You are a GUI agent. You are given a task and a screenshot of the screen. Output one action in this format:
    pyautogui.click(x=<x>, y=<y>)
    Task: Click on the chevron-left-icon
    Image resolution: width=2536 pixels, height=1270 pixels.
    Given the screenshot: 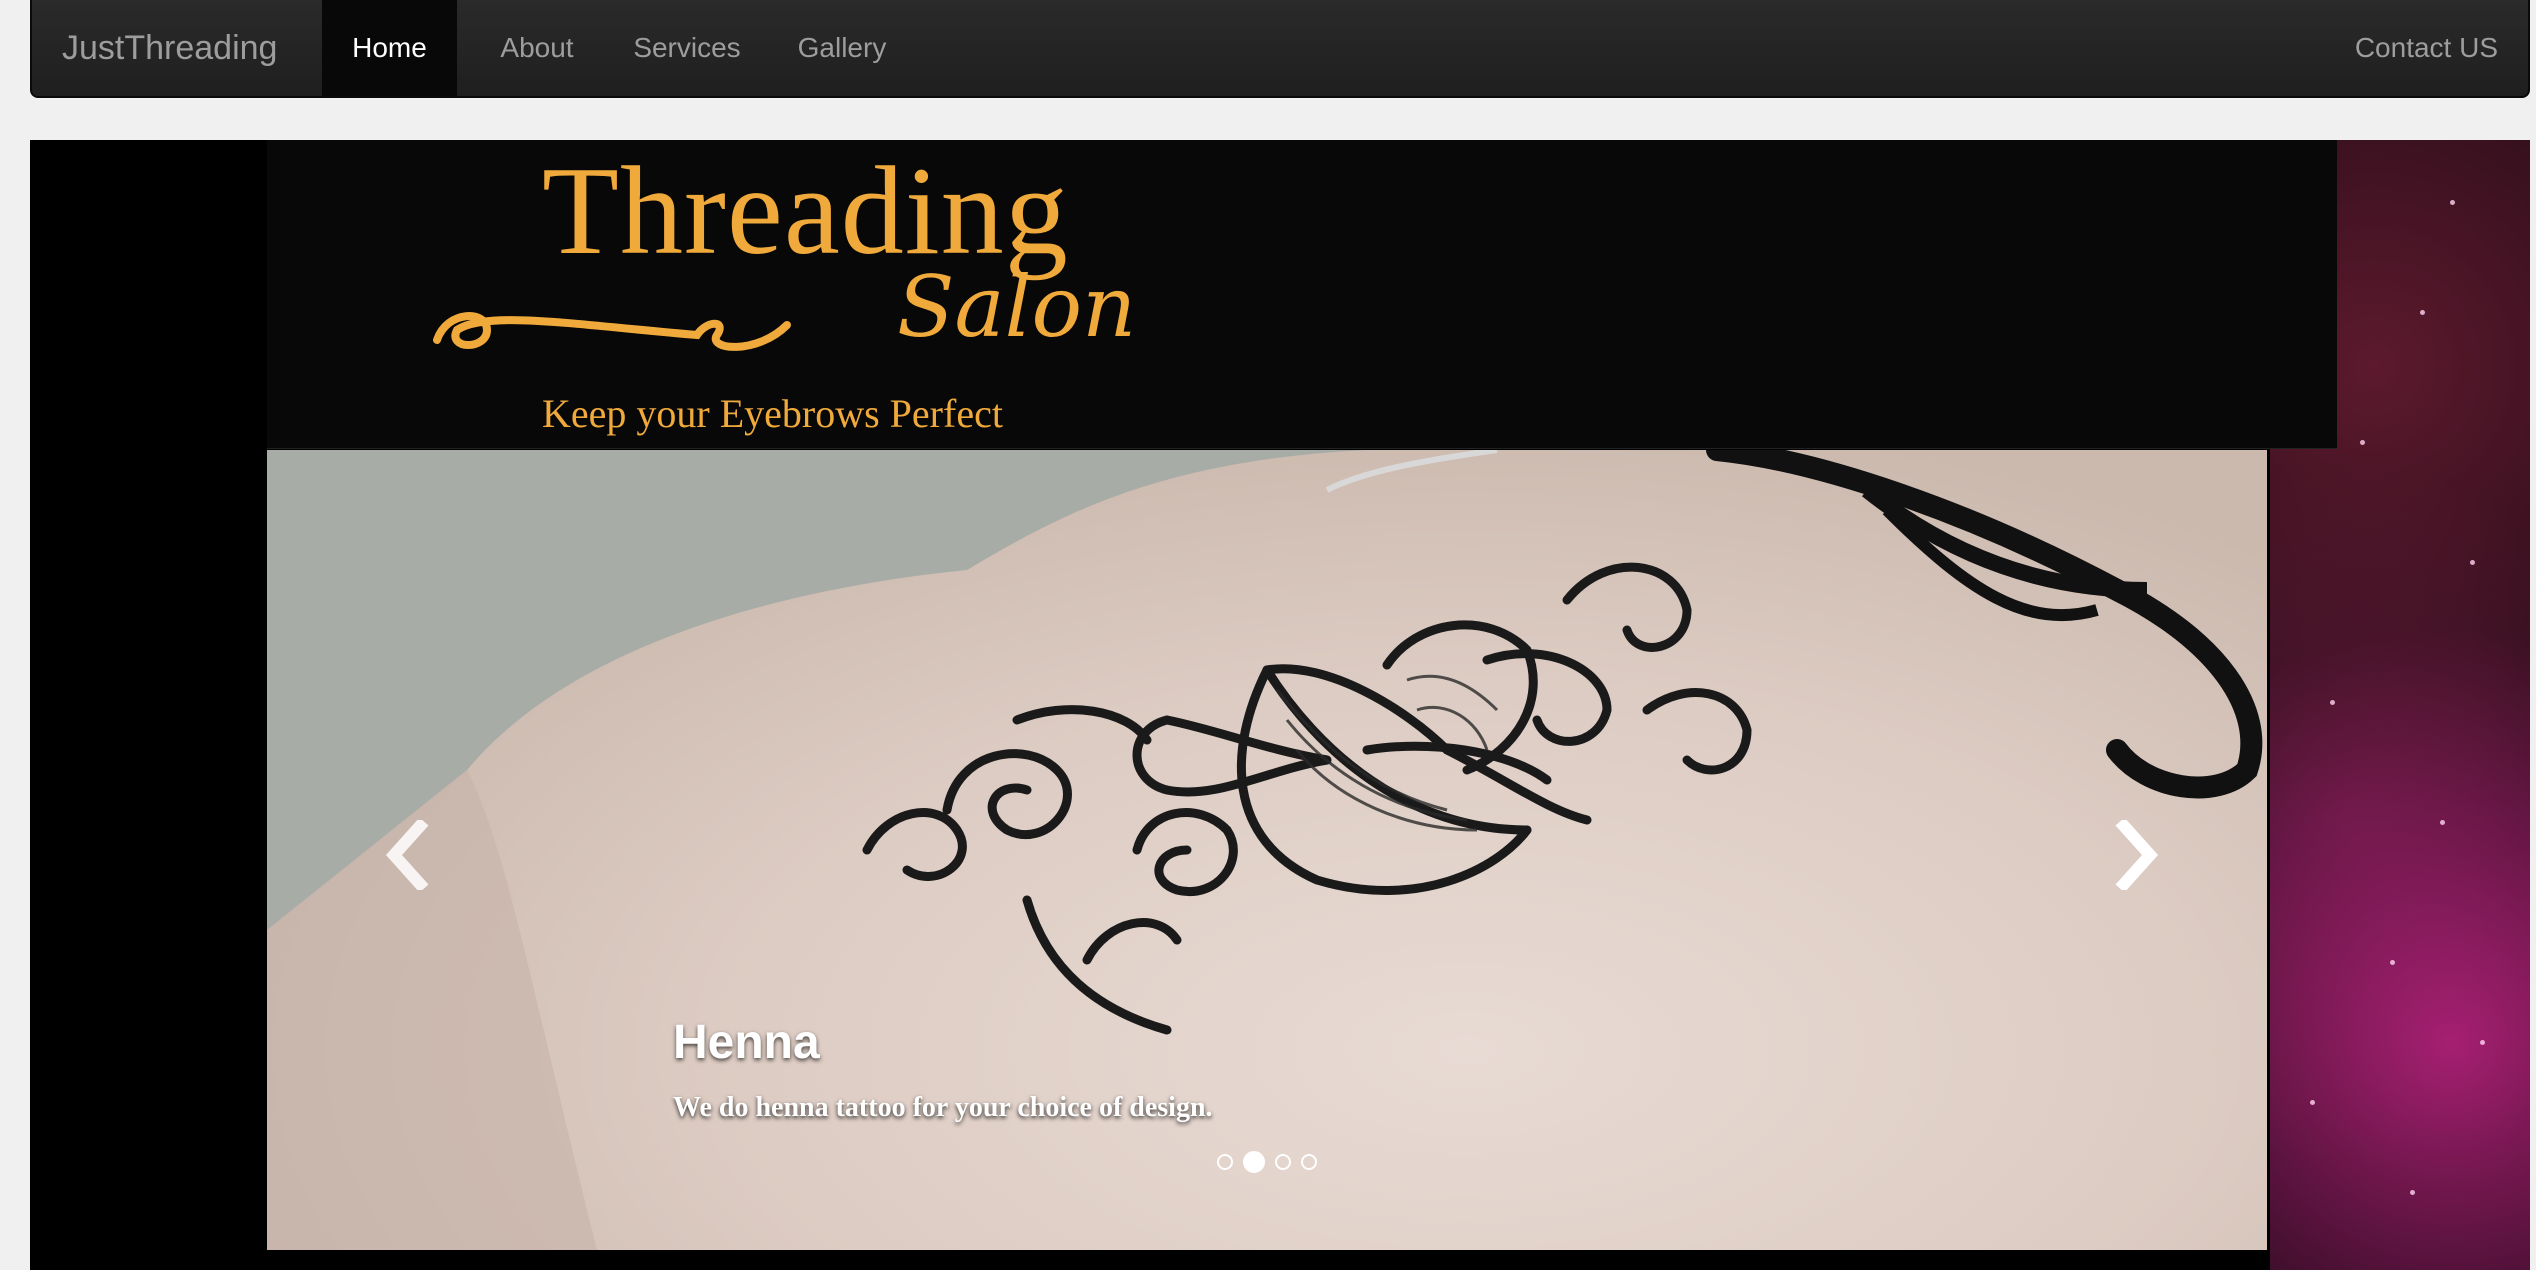 What is the action you would take?
    pyautogui.click(x=407, y=855)
    